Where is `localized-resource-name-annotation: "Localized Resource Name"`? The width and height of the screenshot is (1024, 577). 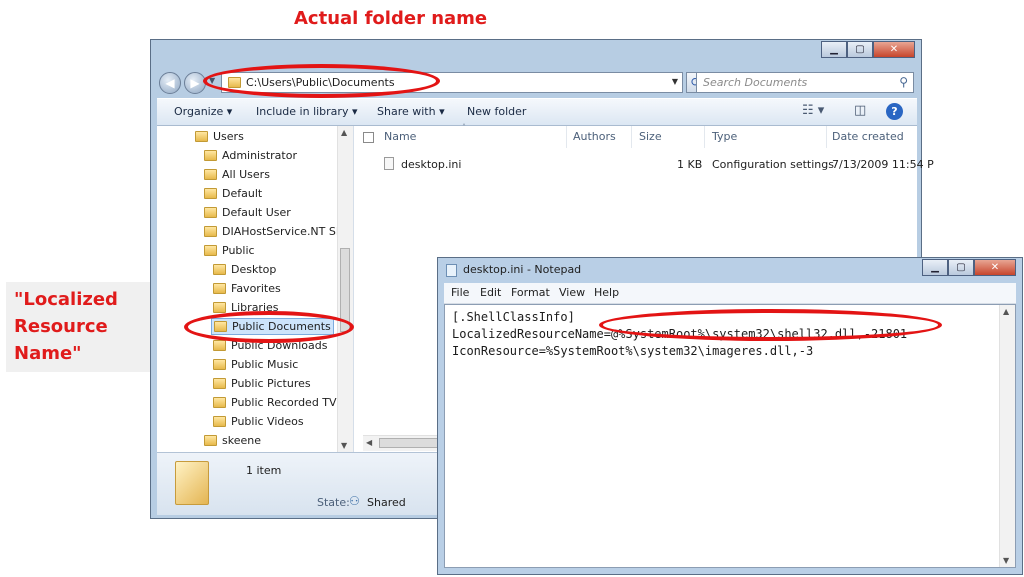 localized-resource-name-annotation: "Localized Resource Name" is located at coordinates (78, 327).